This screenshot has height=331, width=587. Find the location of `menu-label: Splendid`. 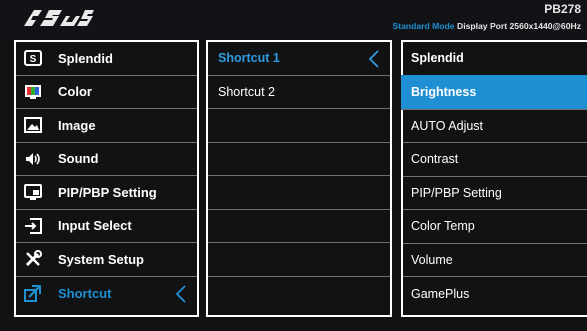

menu-label: Splendid is located at coordinates (85, 58).